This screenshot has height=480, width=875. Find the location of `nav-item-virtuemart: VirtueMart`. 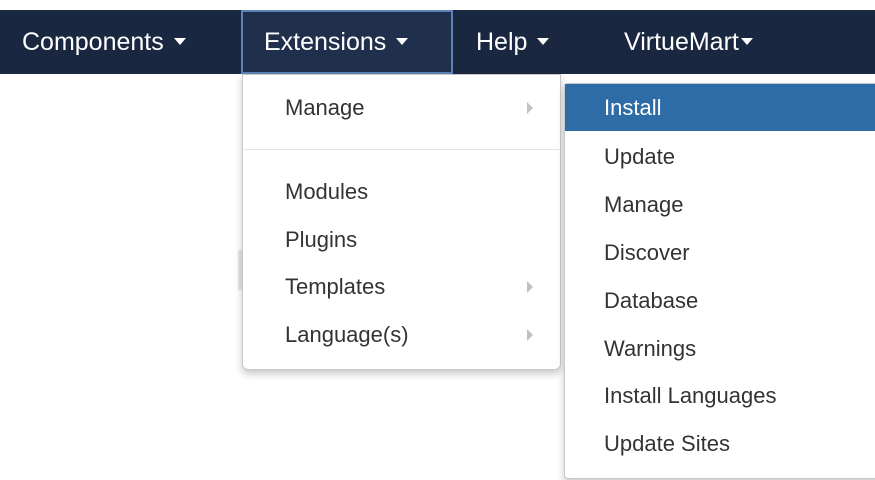

nav-item-virtuemart: VirtueMart is located at coordinates (688, 42).